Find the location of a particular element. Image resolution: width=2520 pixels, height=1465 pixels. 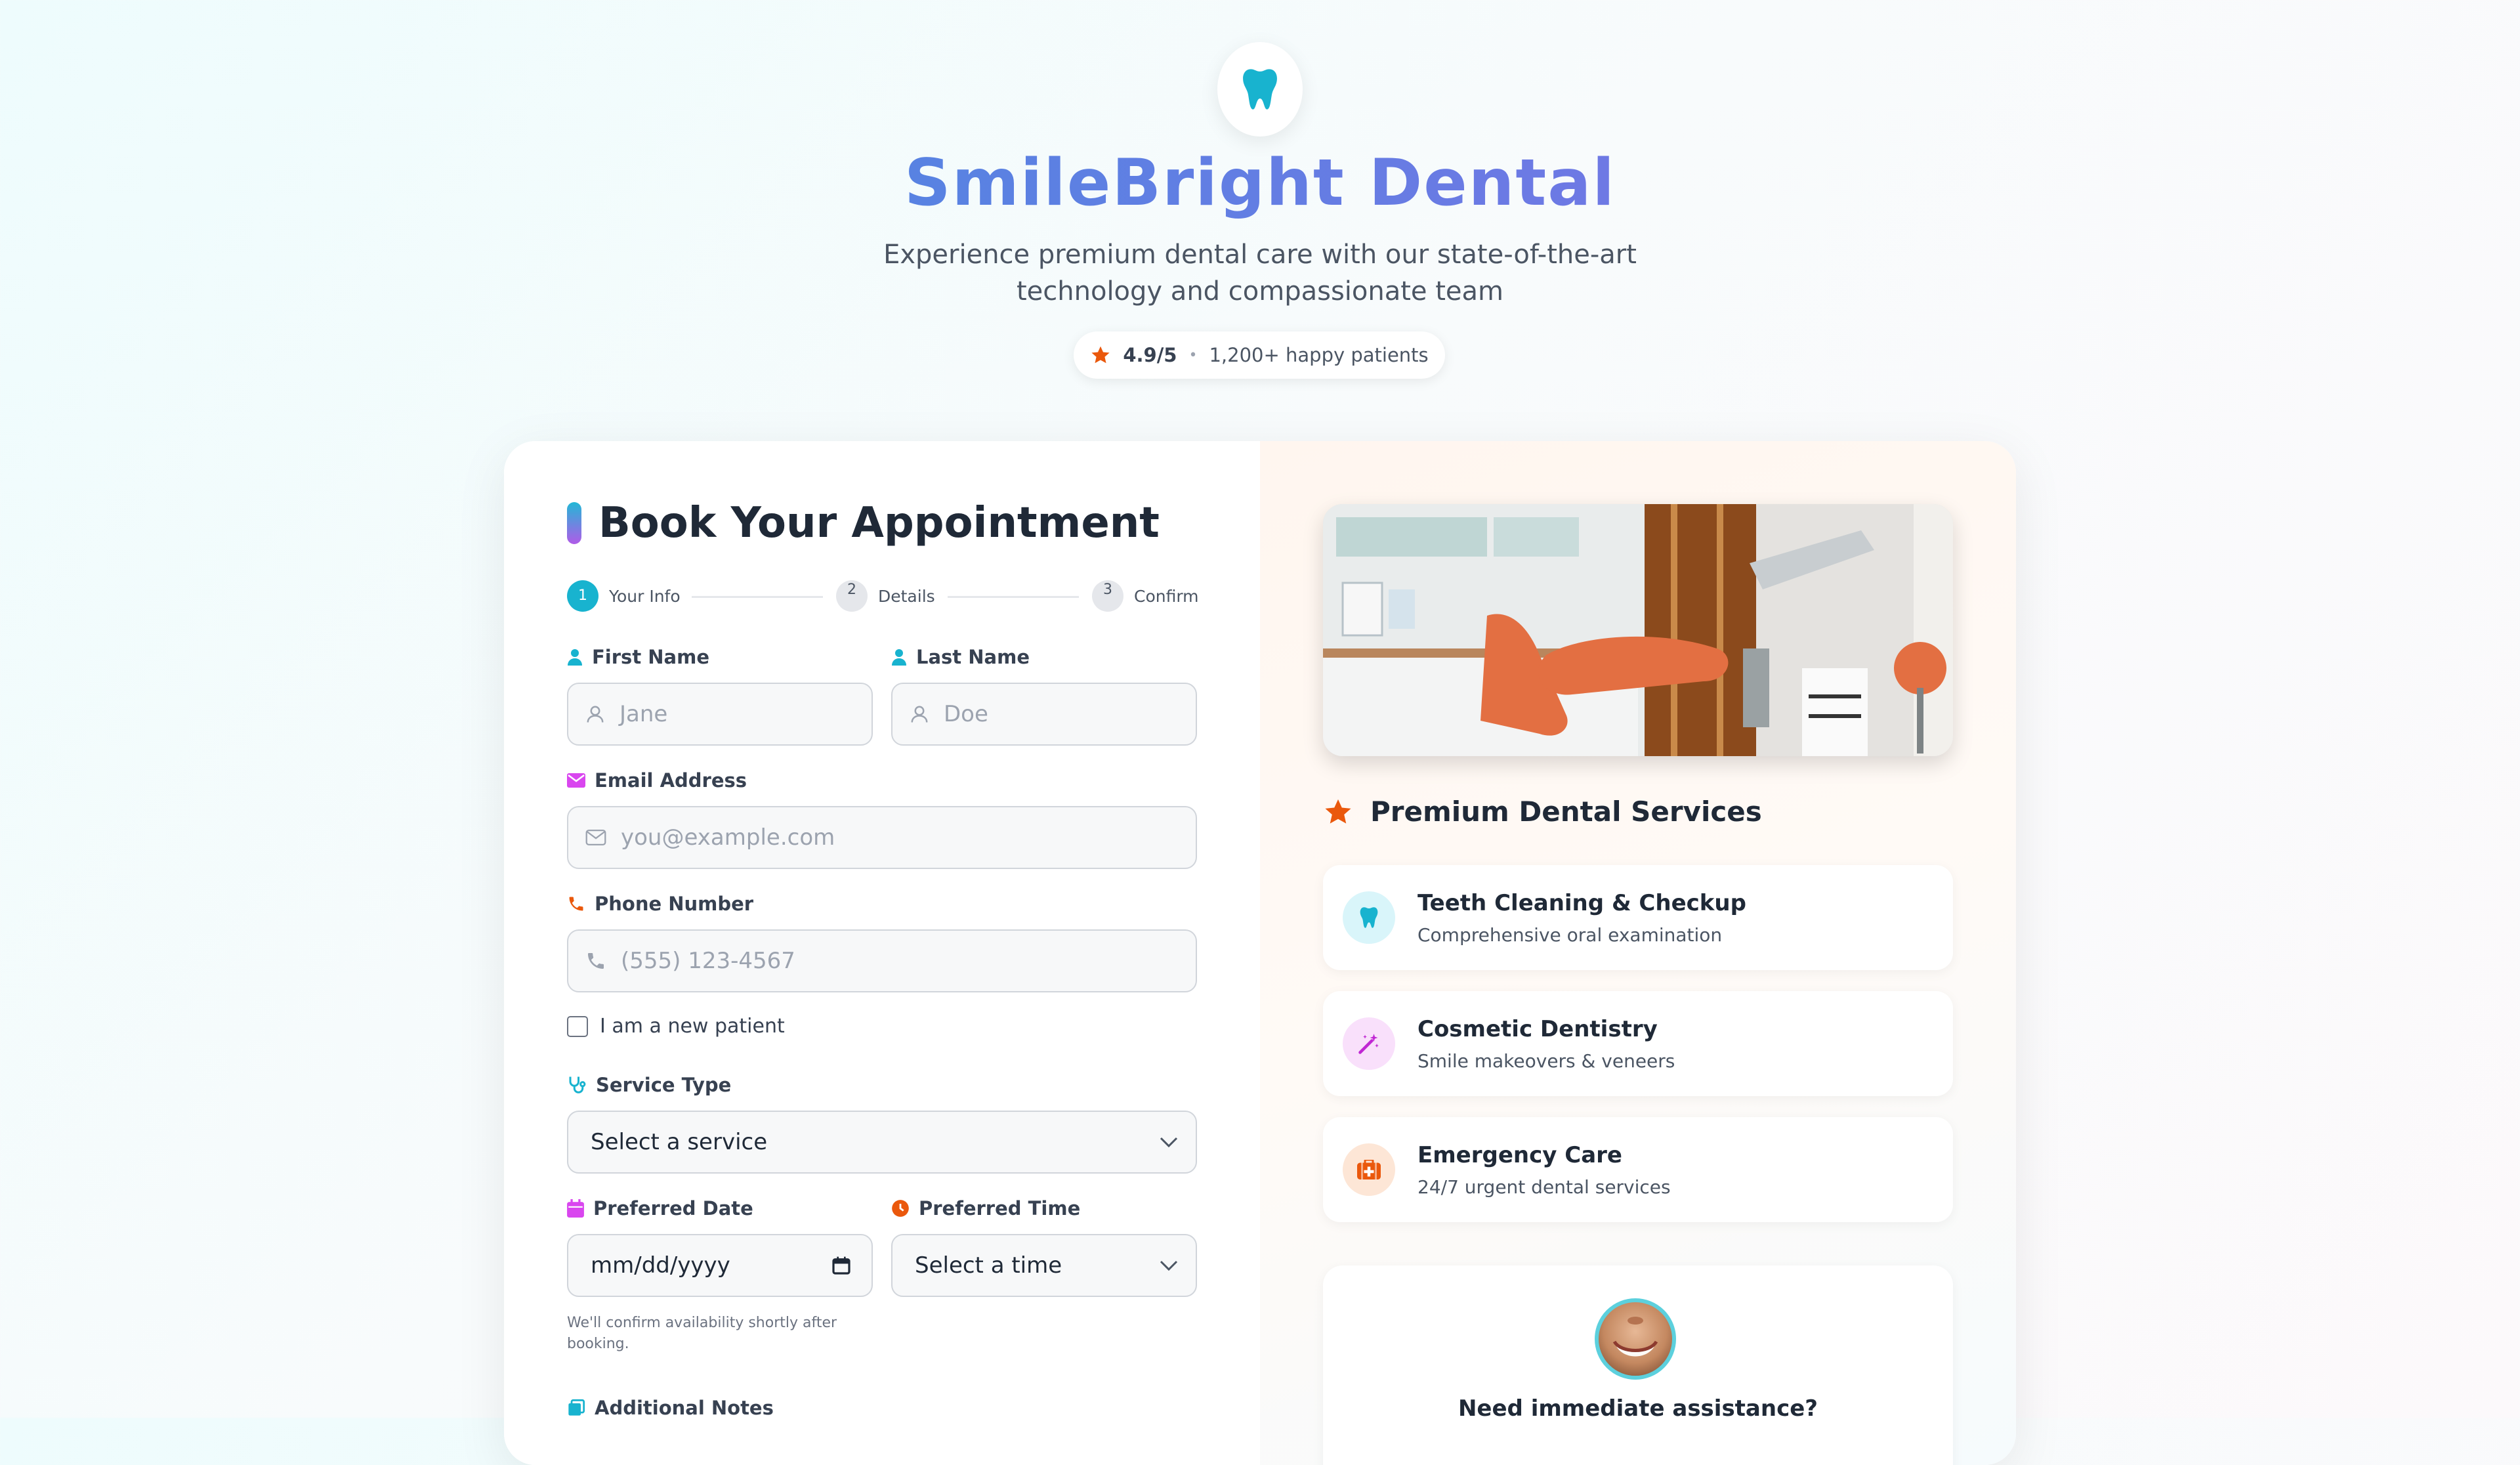

email-input: you@example.com is located at coordinates (882, 837).